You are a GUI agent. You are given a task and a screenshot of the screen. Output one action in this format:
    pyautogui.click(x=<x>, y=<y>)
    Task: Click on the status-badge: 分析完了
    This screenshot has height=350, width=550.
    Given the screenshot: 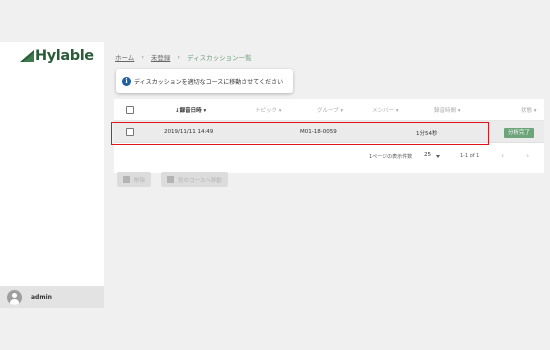 What is the action you would take?
    pyautogui.click(x=519, y=133)
    